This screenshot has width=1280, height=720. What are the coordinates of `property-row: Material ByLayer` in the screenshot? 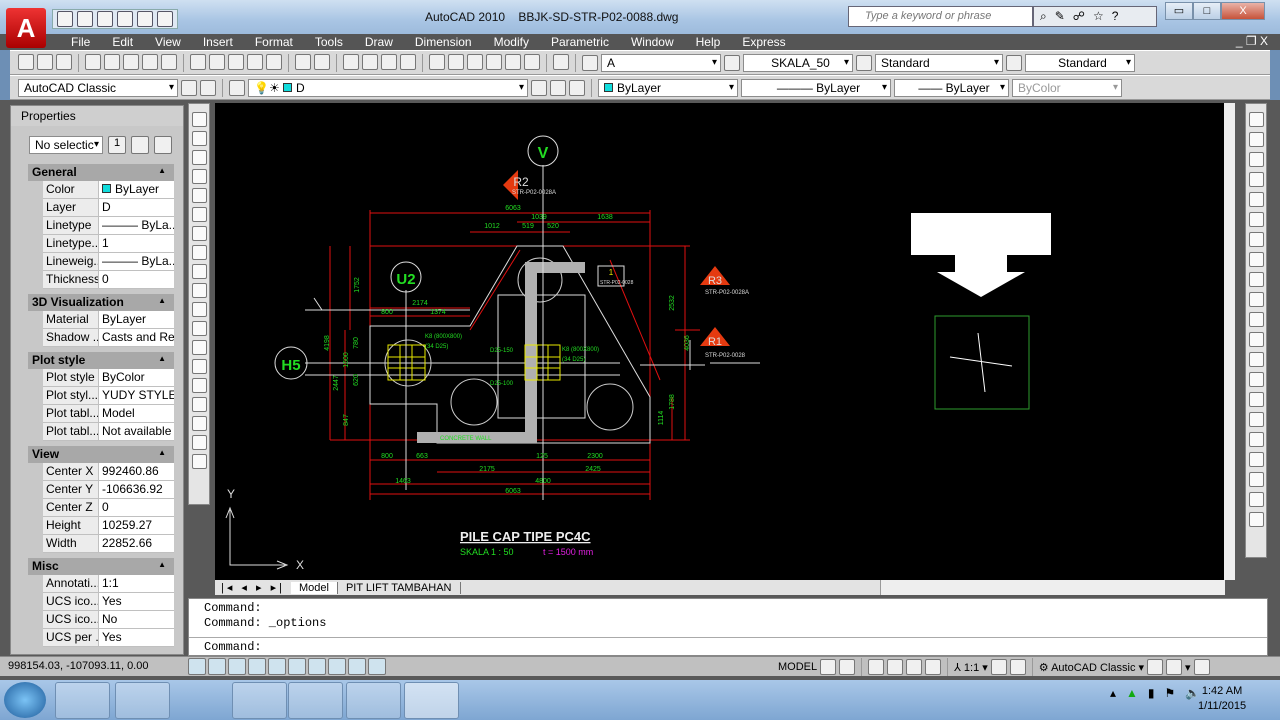 It's located at (108, 320).